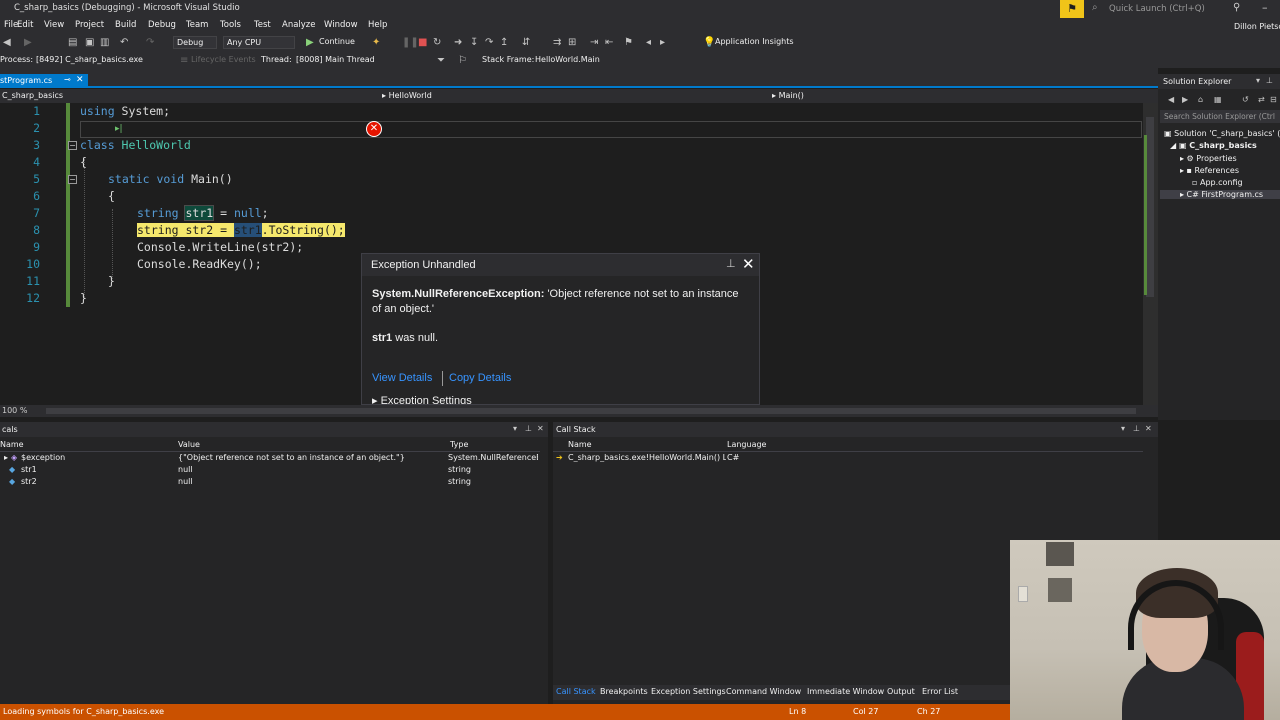 This screenshot has width=1280, height=720. Describe the element at coordinates (1222, 133) in the screenshot. I see `tree-solution: ▣ Solution 'C_sharp_basics' (` at that location.